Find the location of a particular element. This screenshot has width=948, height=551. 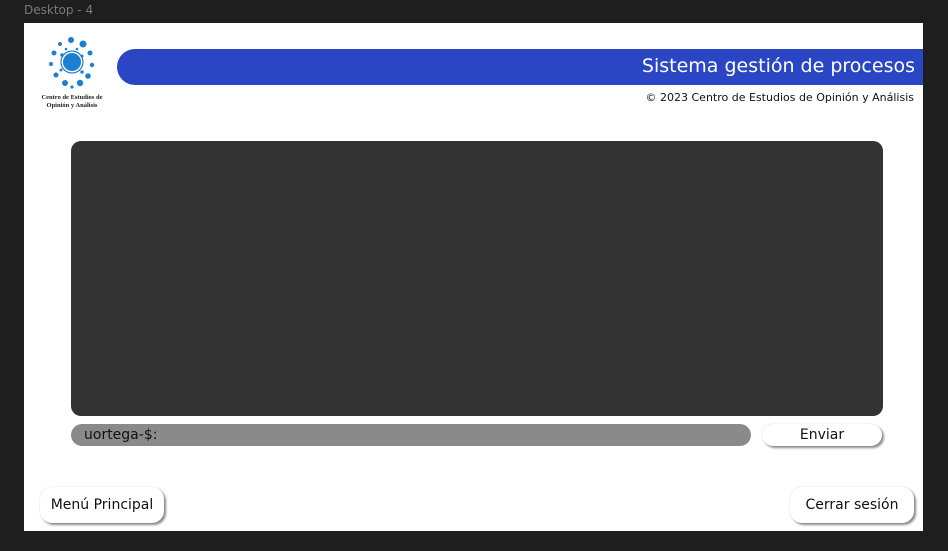

title-bar: Sistema gestión de procesos is located at coordinates (520, 67).